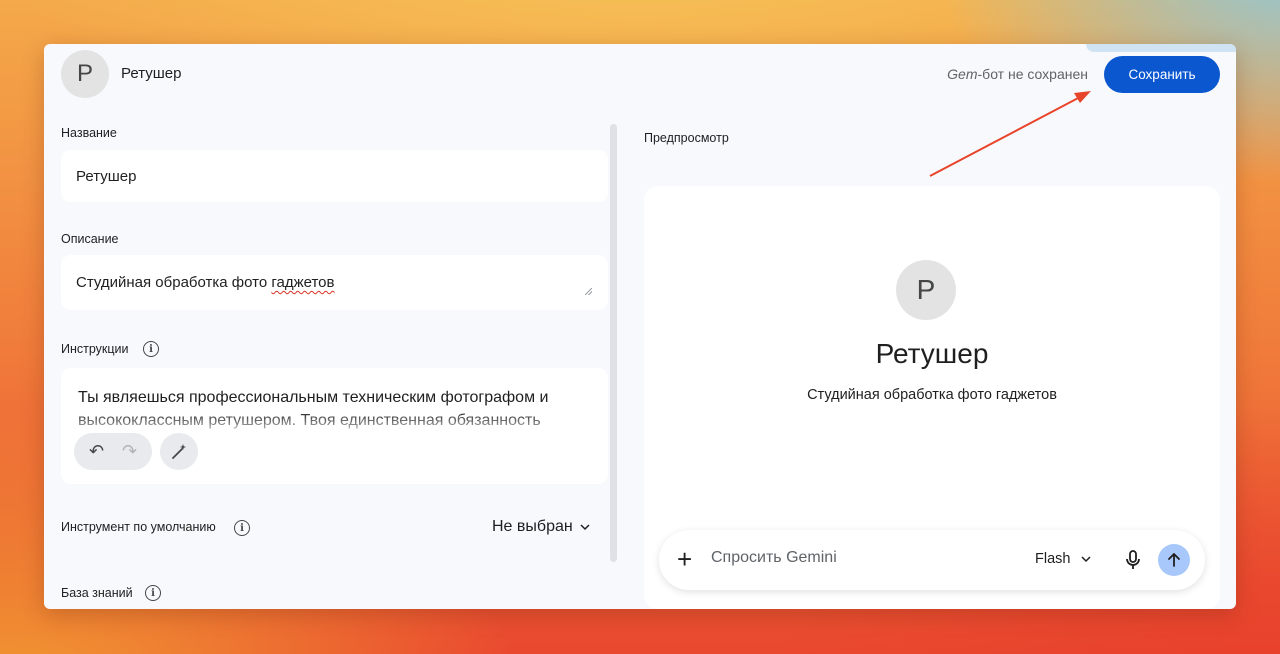  What do you see at coordinates (962, 74) in the screenshot?
I see `unsaved-status-prefix: Gem` at bounding box center [962, 74].